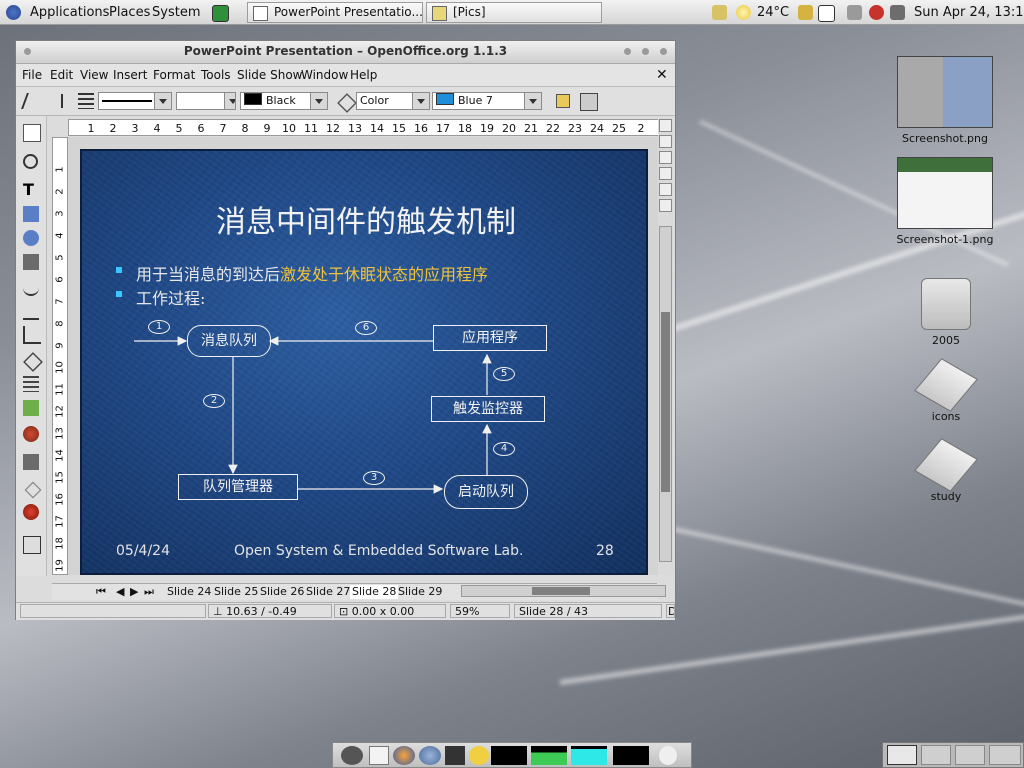 The height and width of the screenshot is (768, 1024). Describe the element at coordinates (665, 173) in the screenshot. I see `notes-view-button` at that location.